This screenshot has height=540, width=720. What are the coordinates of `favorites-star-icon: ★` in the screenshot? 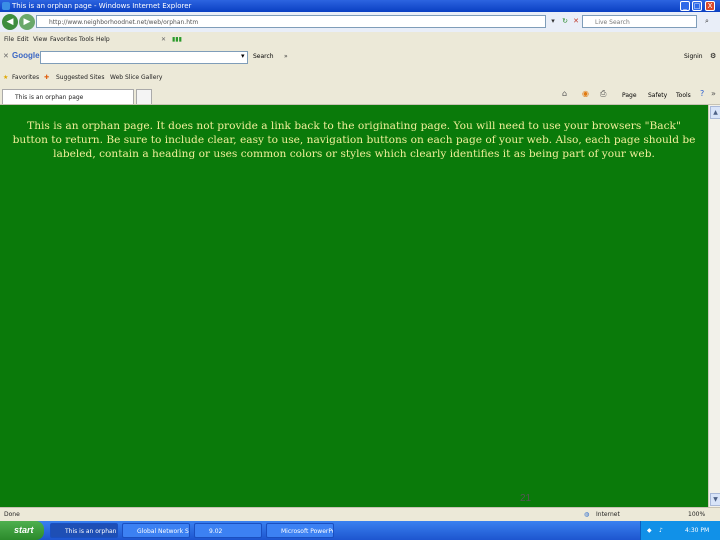 It's located at (6, 77).